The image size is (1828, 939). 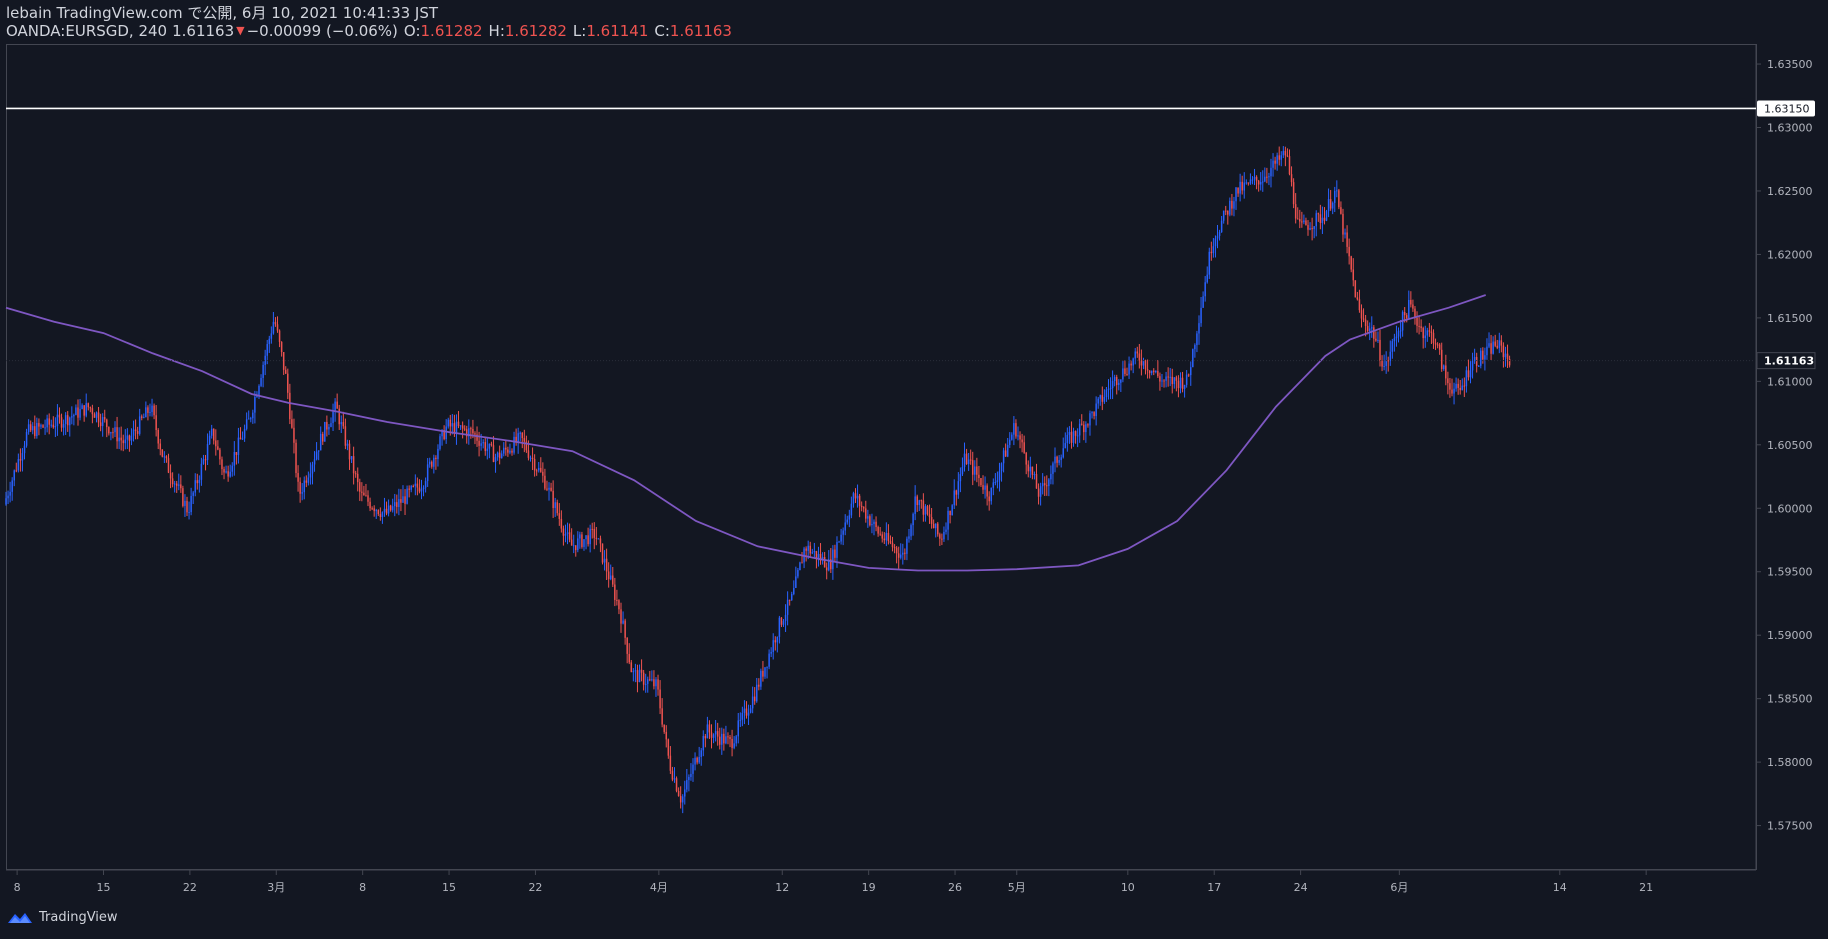 I want to click on time-tick-label: 24, so click(x=1301, y=887).